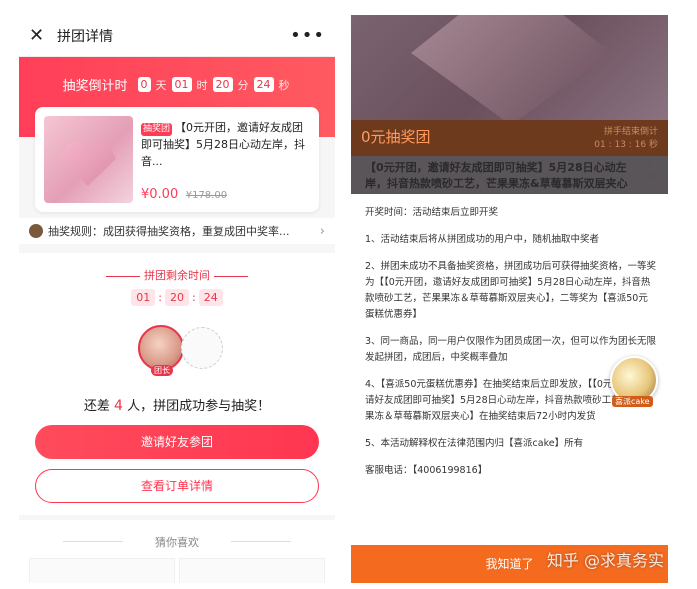 The image size is (697, 589). I want to click on share-button: ⇱ 分享, so click(650, 172).